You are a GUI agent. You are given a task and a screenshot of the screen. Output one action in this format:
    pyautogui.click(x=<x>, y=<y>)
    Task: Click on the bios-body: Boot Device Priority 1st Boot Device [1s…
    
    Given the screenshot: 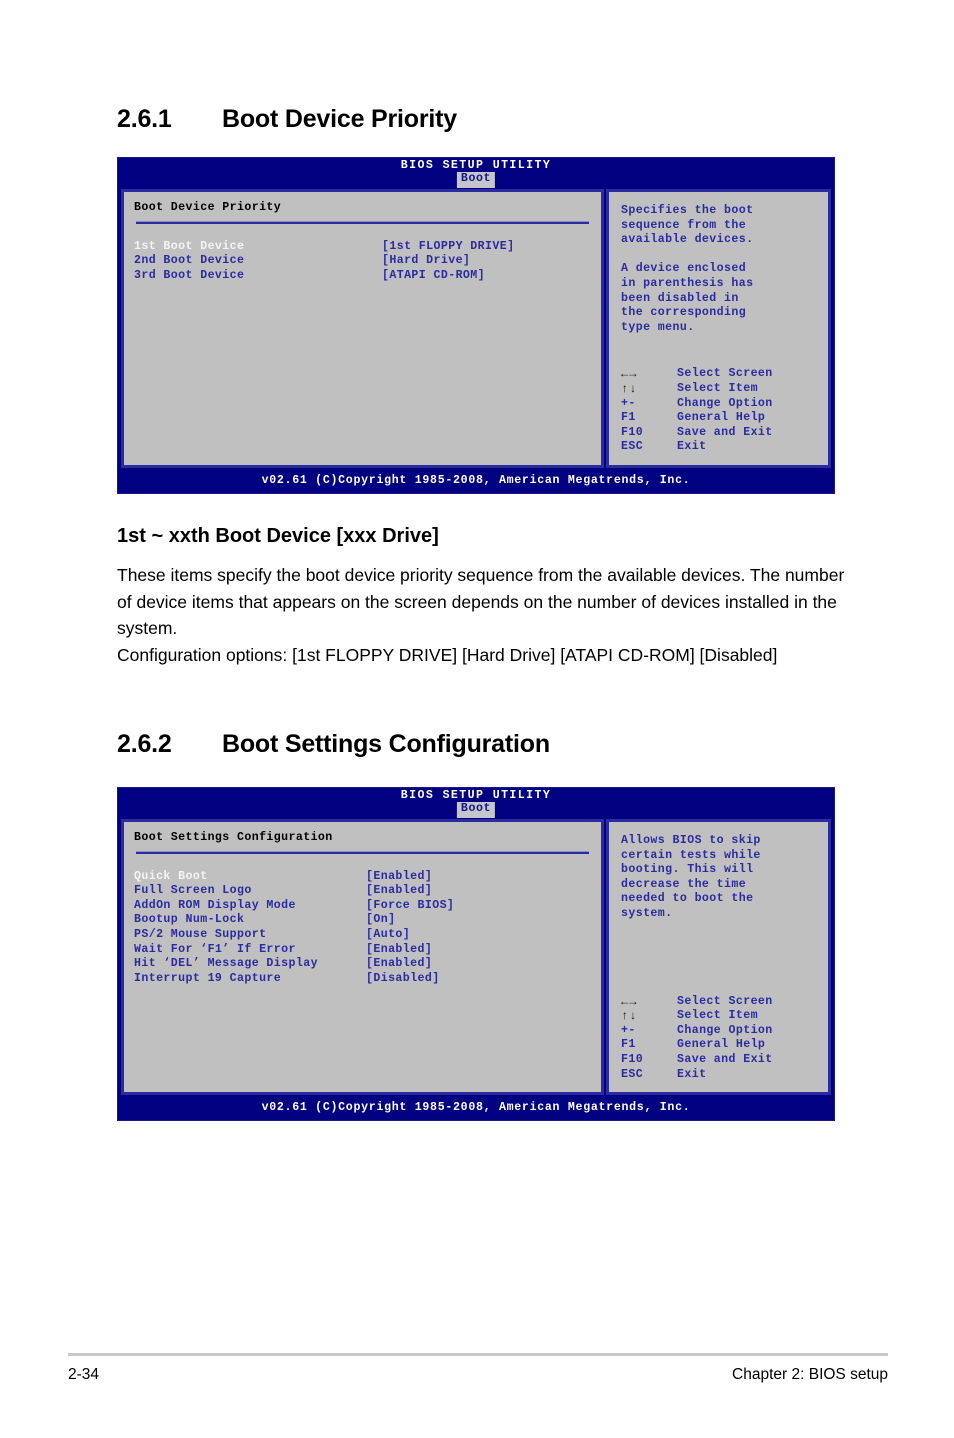 What is the action you would take?
    pyautogui.click(x=476, y=328)
    